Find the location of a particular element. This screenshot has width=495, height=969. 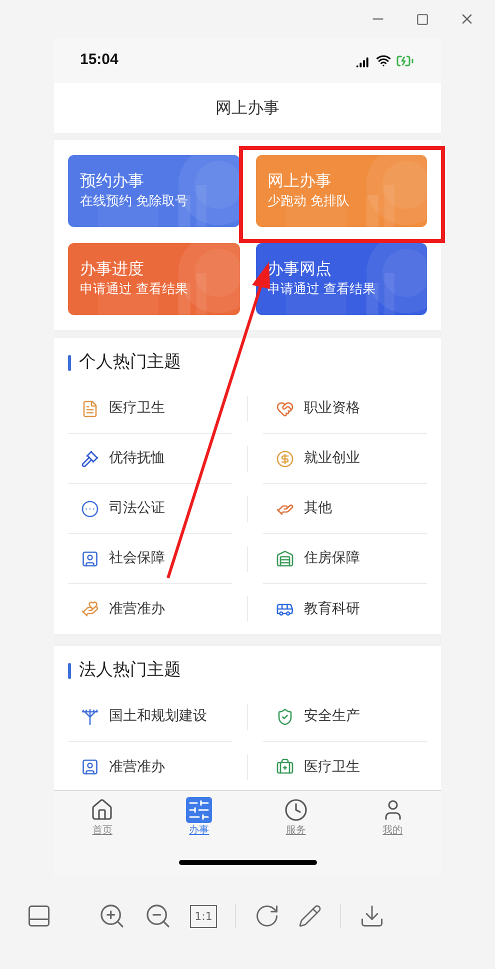

rotate-icon is located at coordinates (267, 916).